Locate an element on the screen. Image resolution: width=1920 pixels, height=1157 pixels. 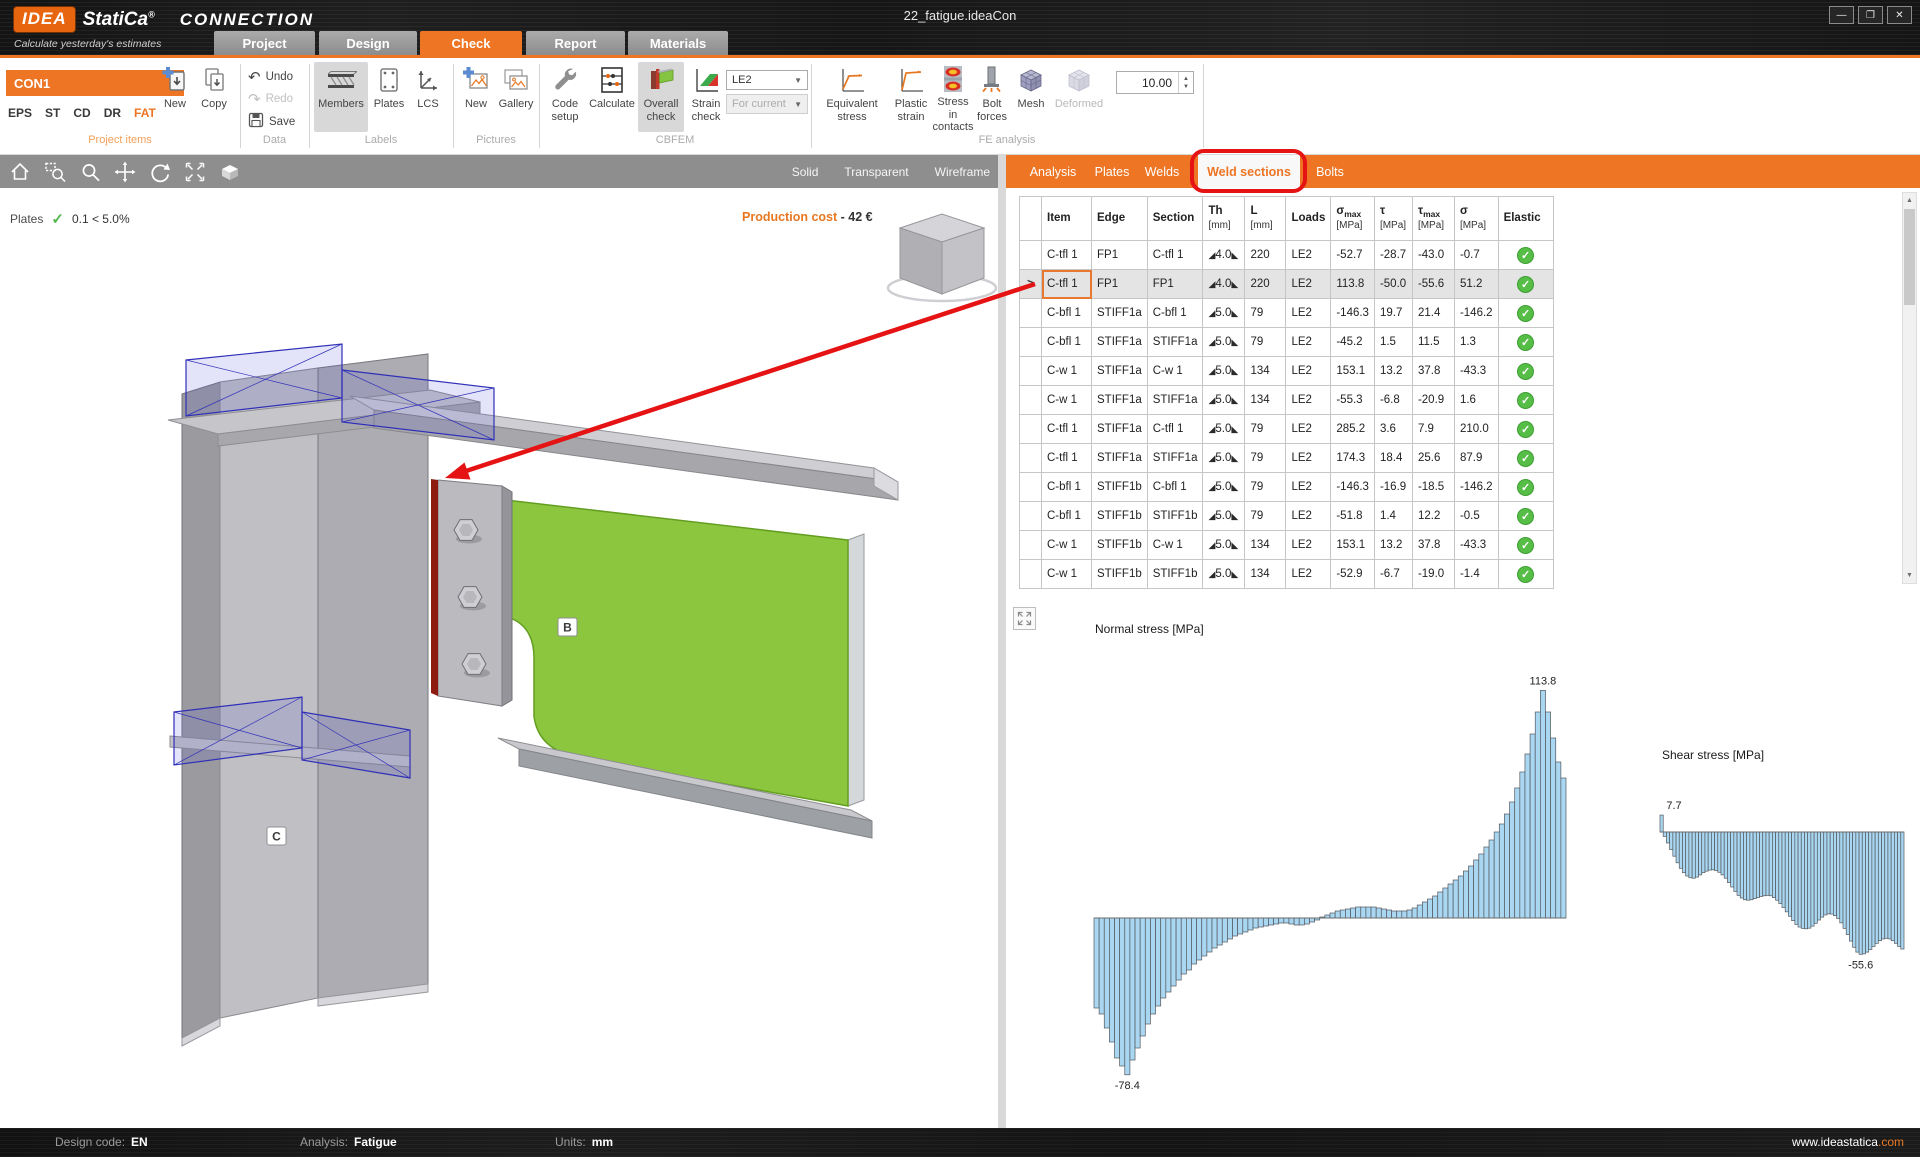
mesh-button: Mesh is located at coordinates (1031, 97).